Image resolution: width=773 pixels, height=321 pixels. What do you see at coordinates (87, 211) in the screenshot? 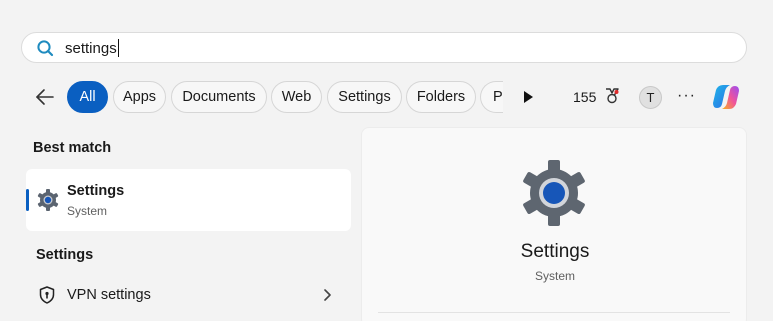
I see `best-match-subtitle: System` at bounding box center [87, 211].